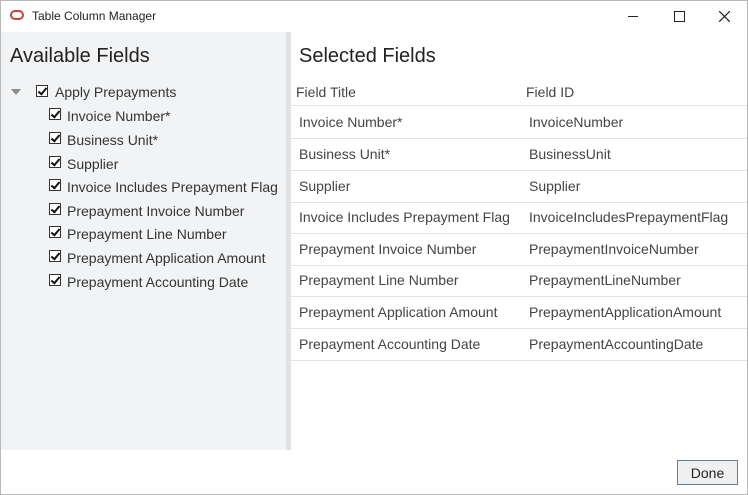  I want to click on tree-item-label: Prepayment Application Amount, so click(166, 258).